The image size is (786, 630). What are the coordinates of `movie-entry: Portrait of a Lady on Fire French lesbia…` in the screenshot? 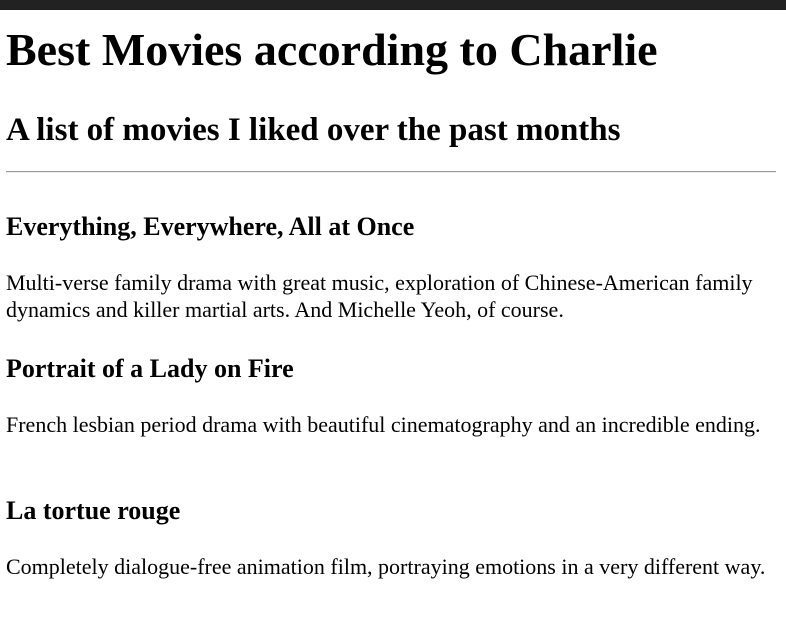 It's located at (392, 395).